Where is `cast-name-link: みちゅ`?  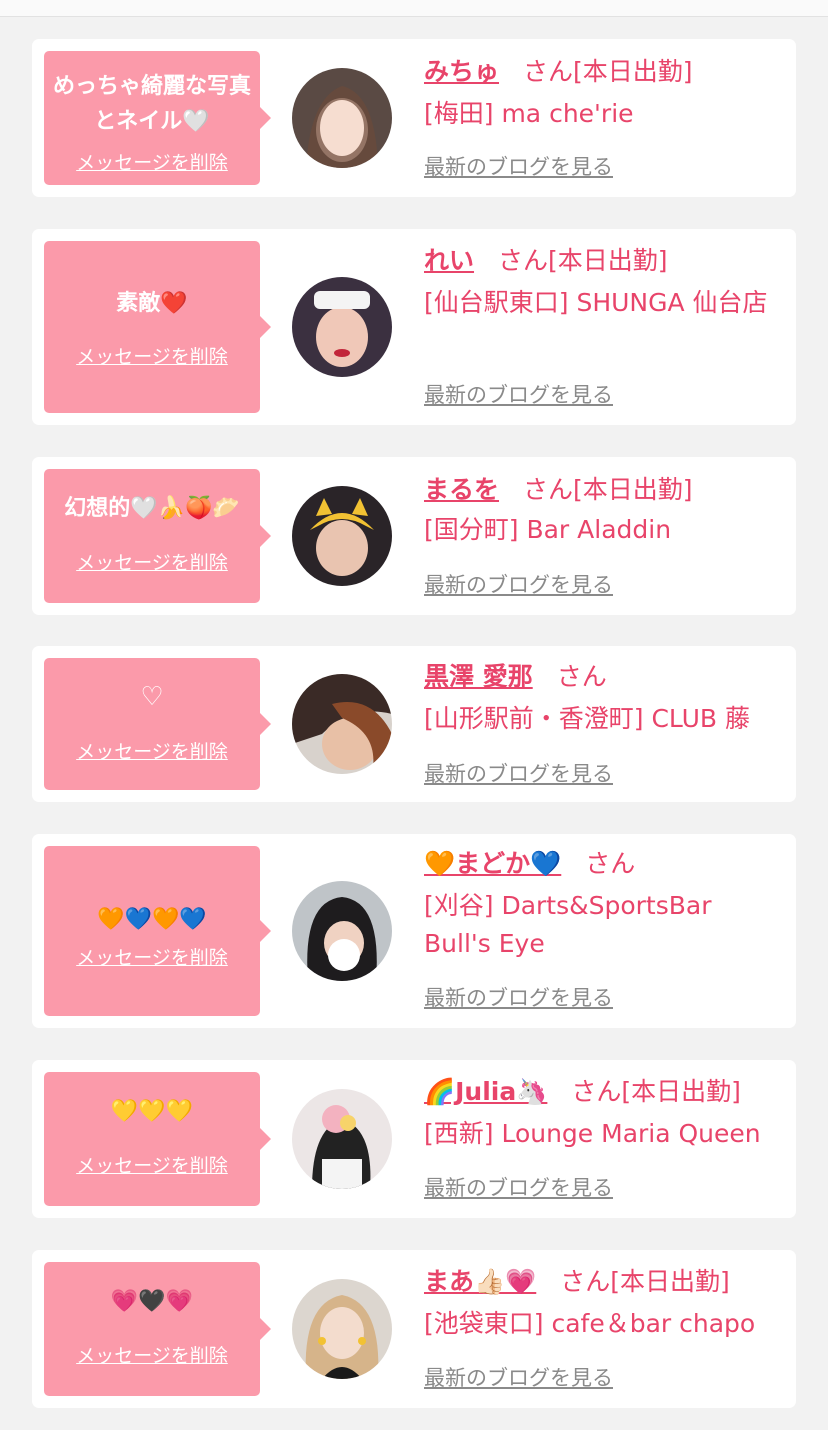 cast-name-link: みちゅ is located at coordinates (461, 71).